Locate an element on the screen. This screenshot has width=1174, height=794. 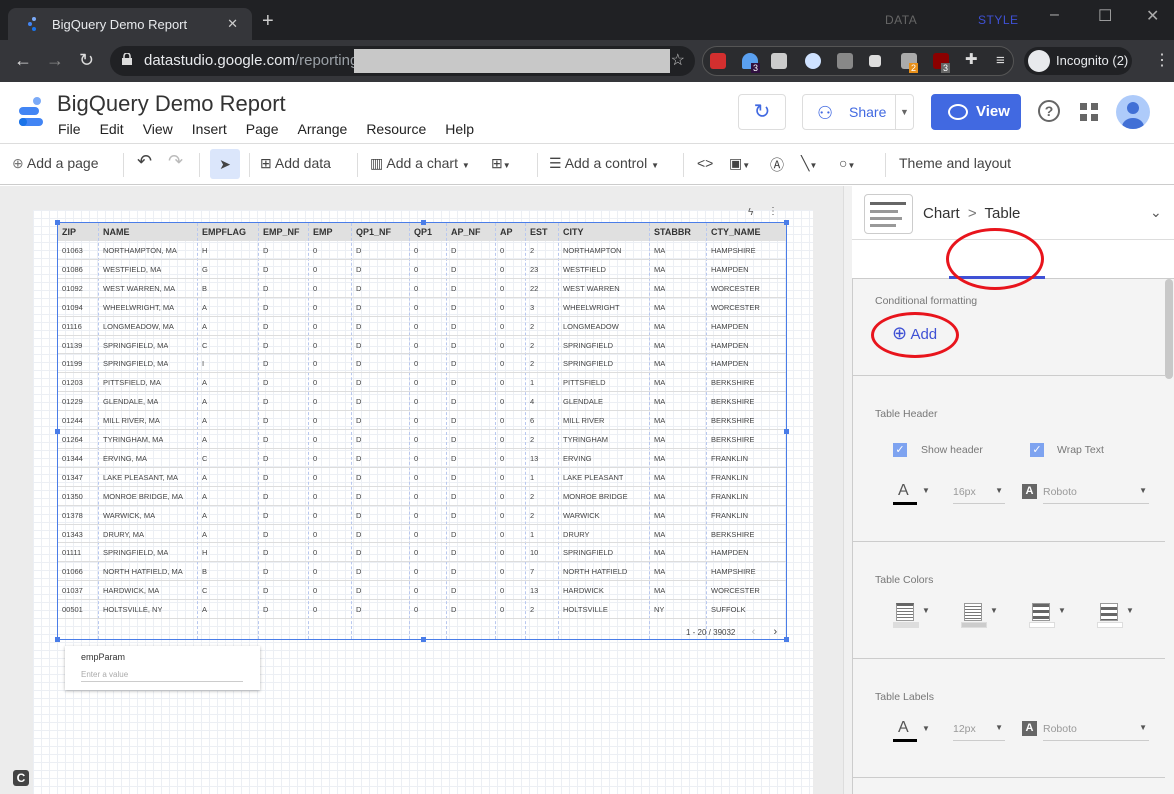
add-chart-button: ▥ Add a chart ▼ is located at coordinates (420, 163).